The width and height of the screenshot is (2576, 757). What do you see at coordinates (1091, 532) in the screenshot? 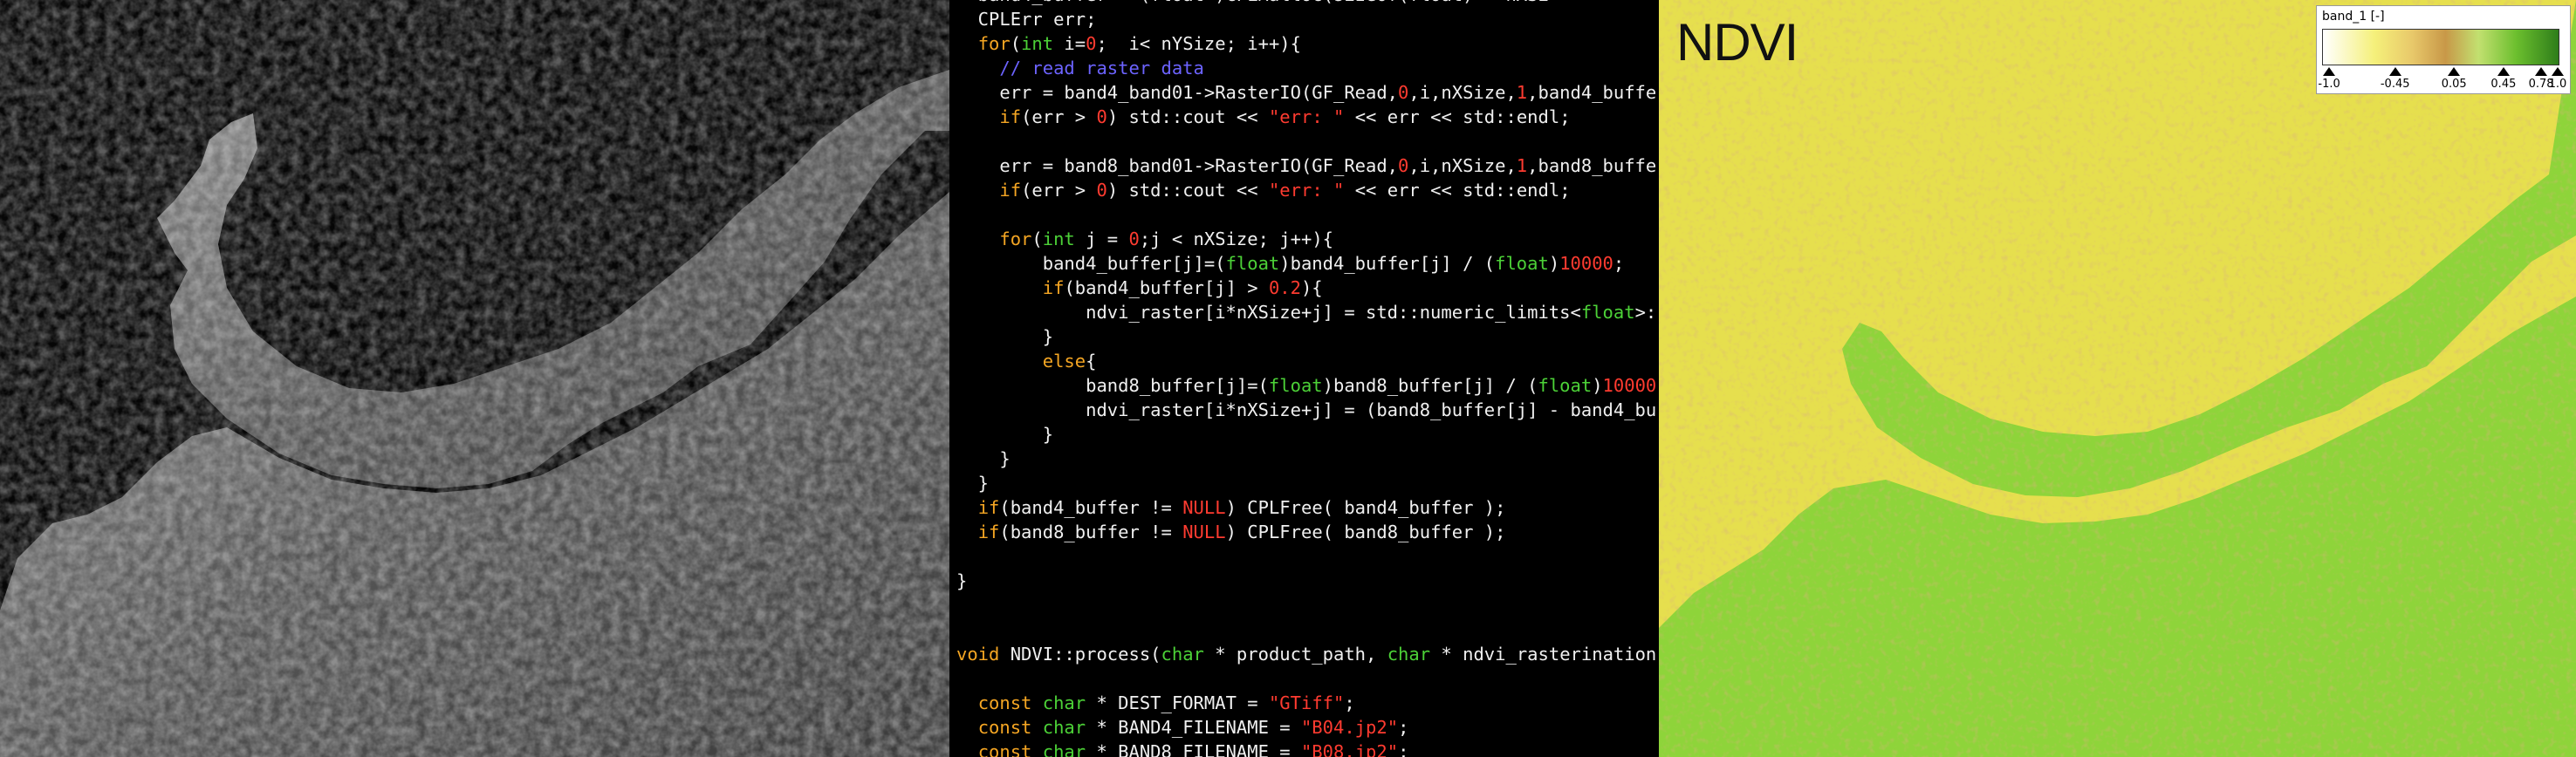
I see `code-token: (band8_buffer !=` at bounding box center [1091, 532].